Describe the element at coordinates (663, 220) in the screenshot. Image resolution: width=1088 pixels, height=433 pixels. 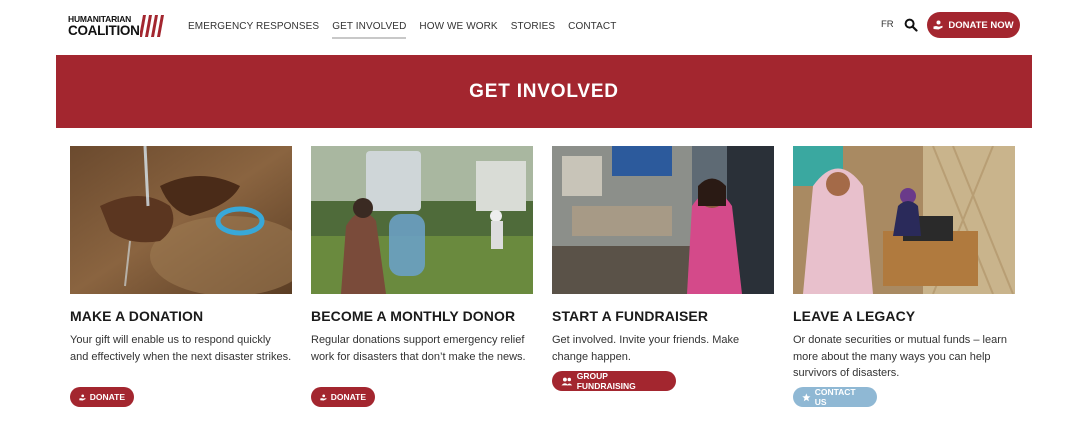
I see `card-image-girl-balcony` at that location.